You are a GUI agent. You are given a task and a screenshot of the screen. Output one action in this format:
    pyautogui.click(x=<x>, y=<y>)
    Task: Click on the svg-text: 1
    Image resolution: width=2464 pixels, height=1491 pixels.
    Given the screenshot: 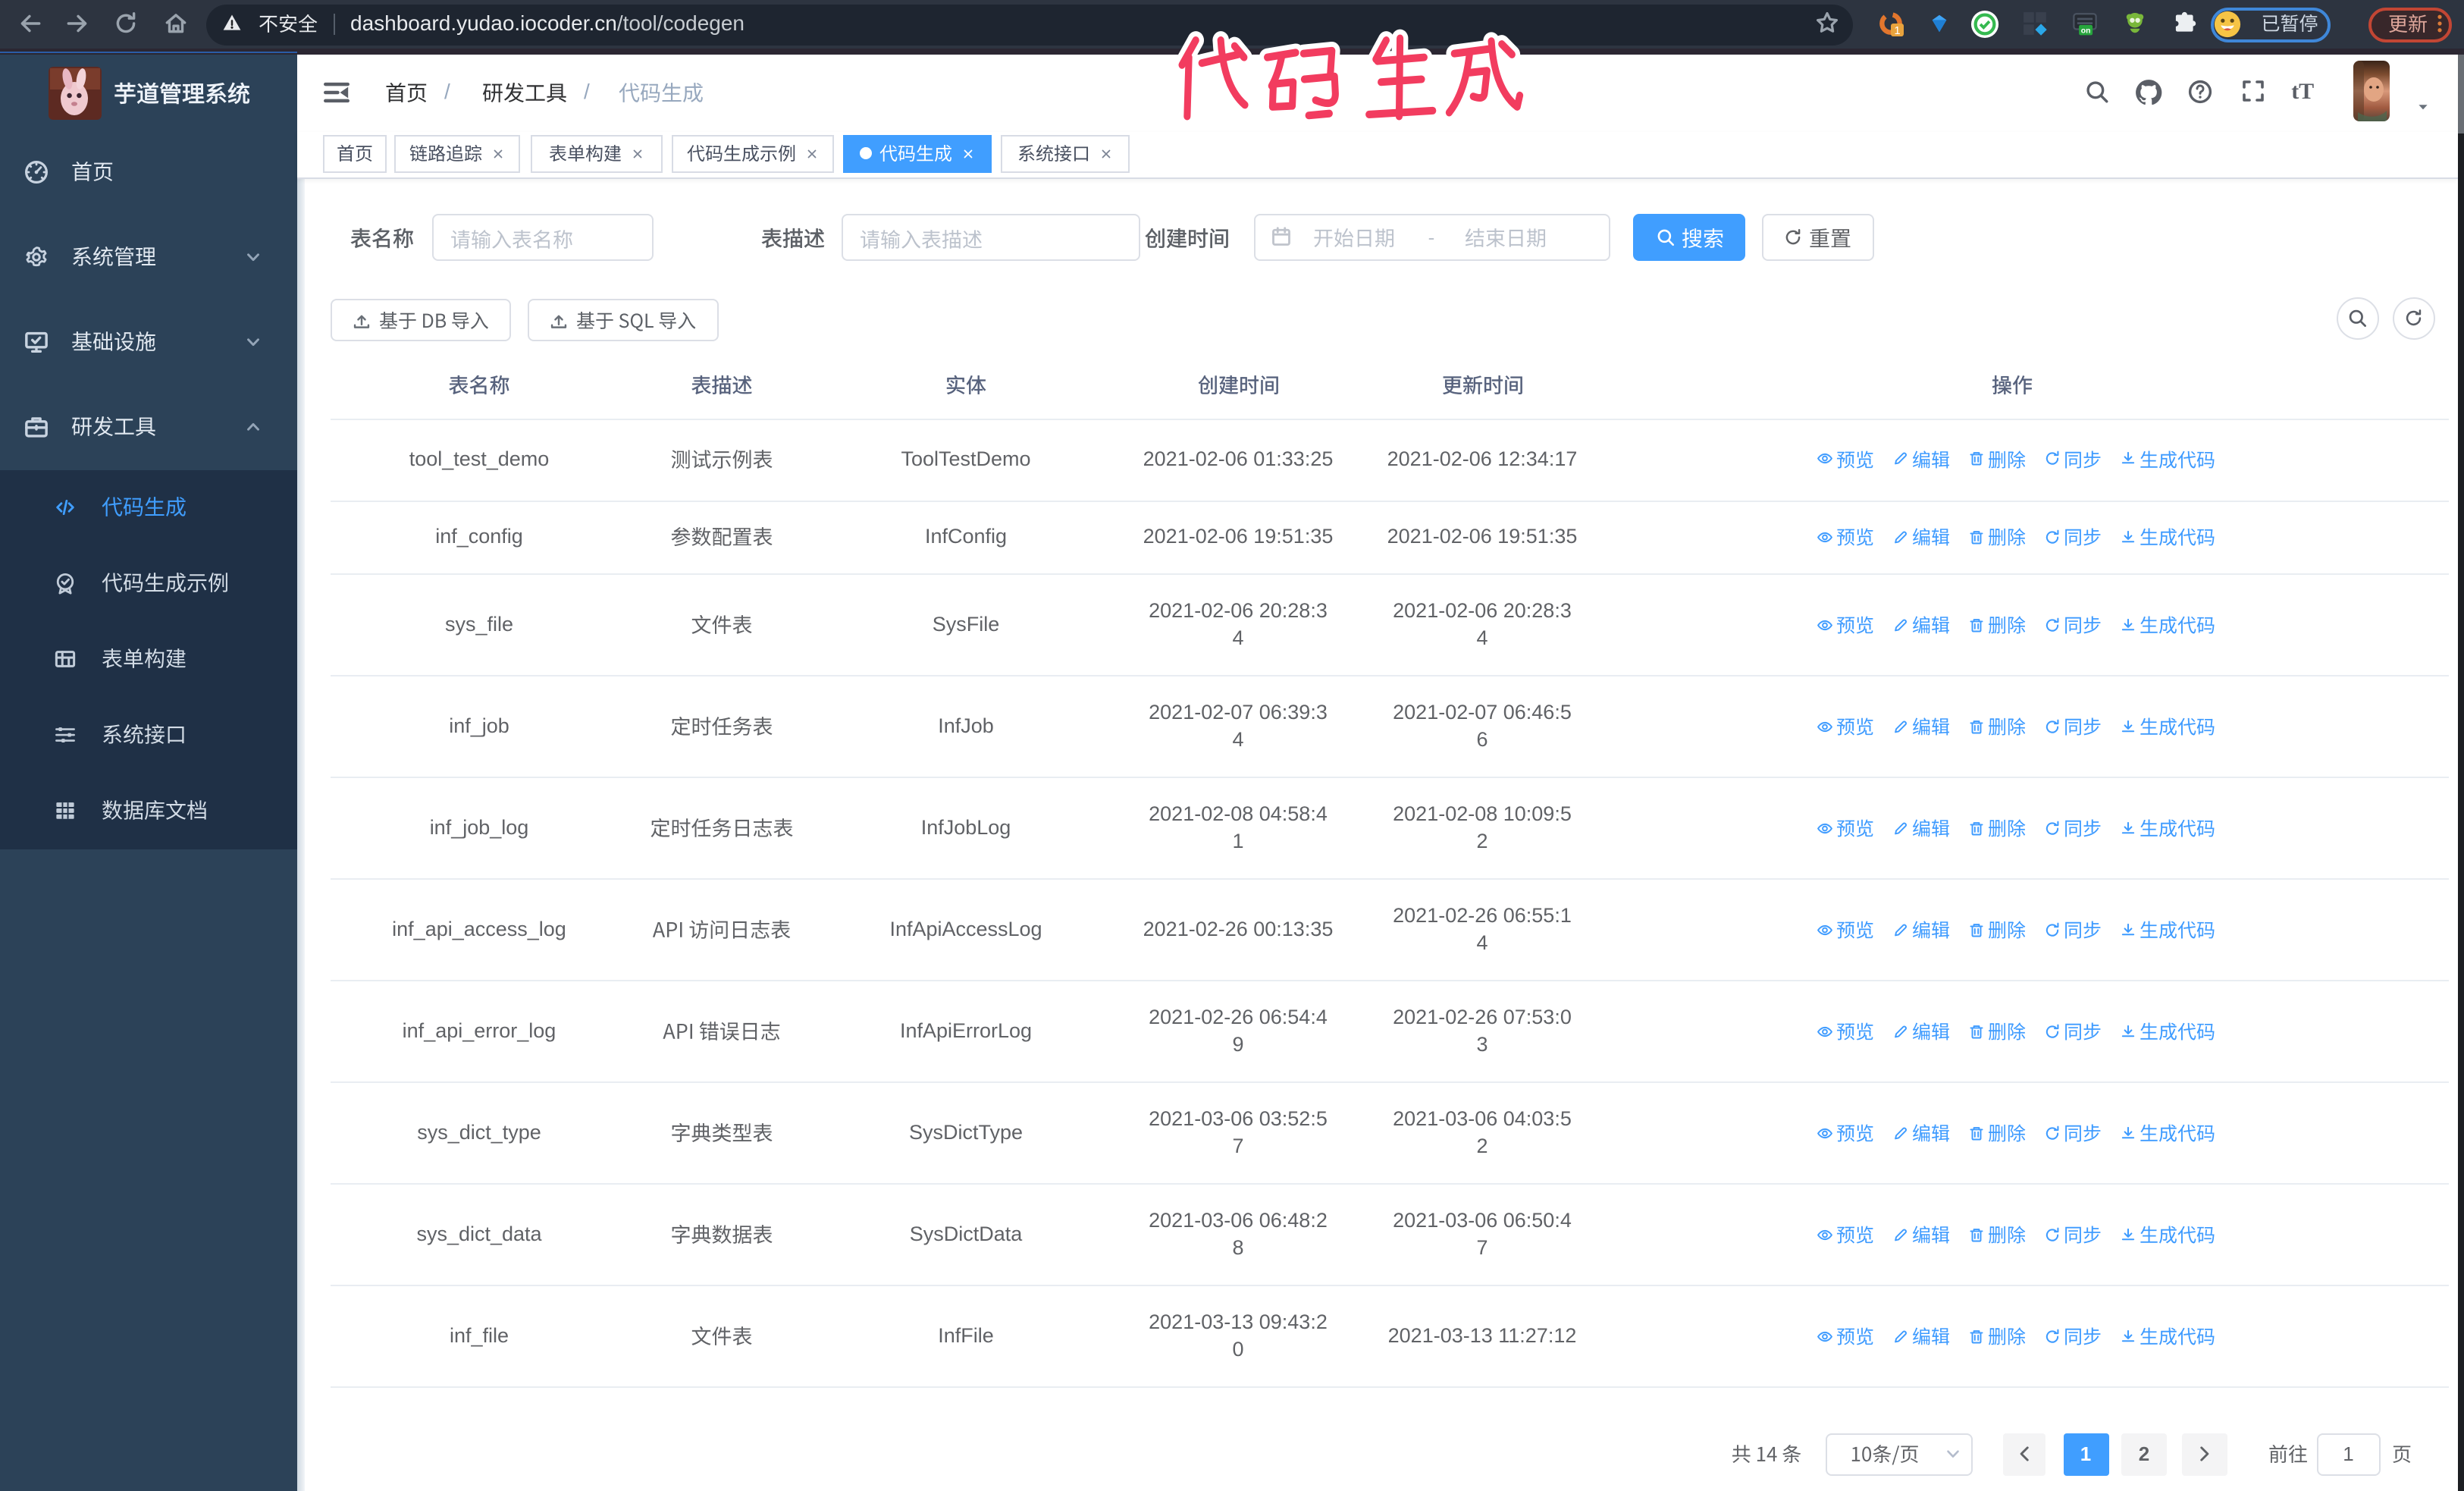 What is the action you would take?
    pyautogui.click(x=1896, y=30)
    